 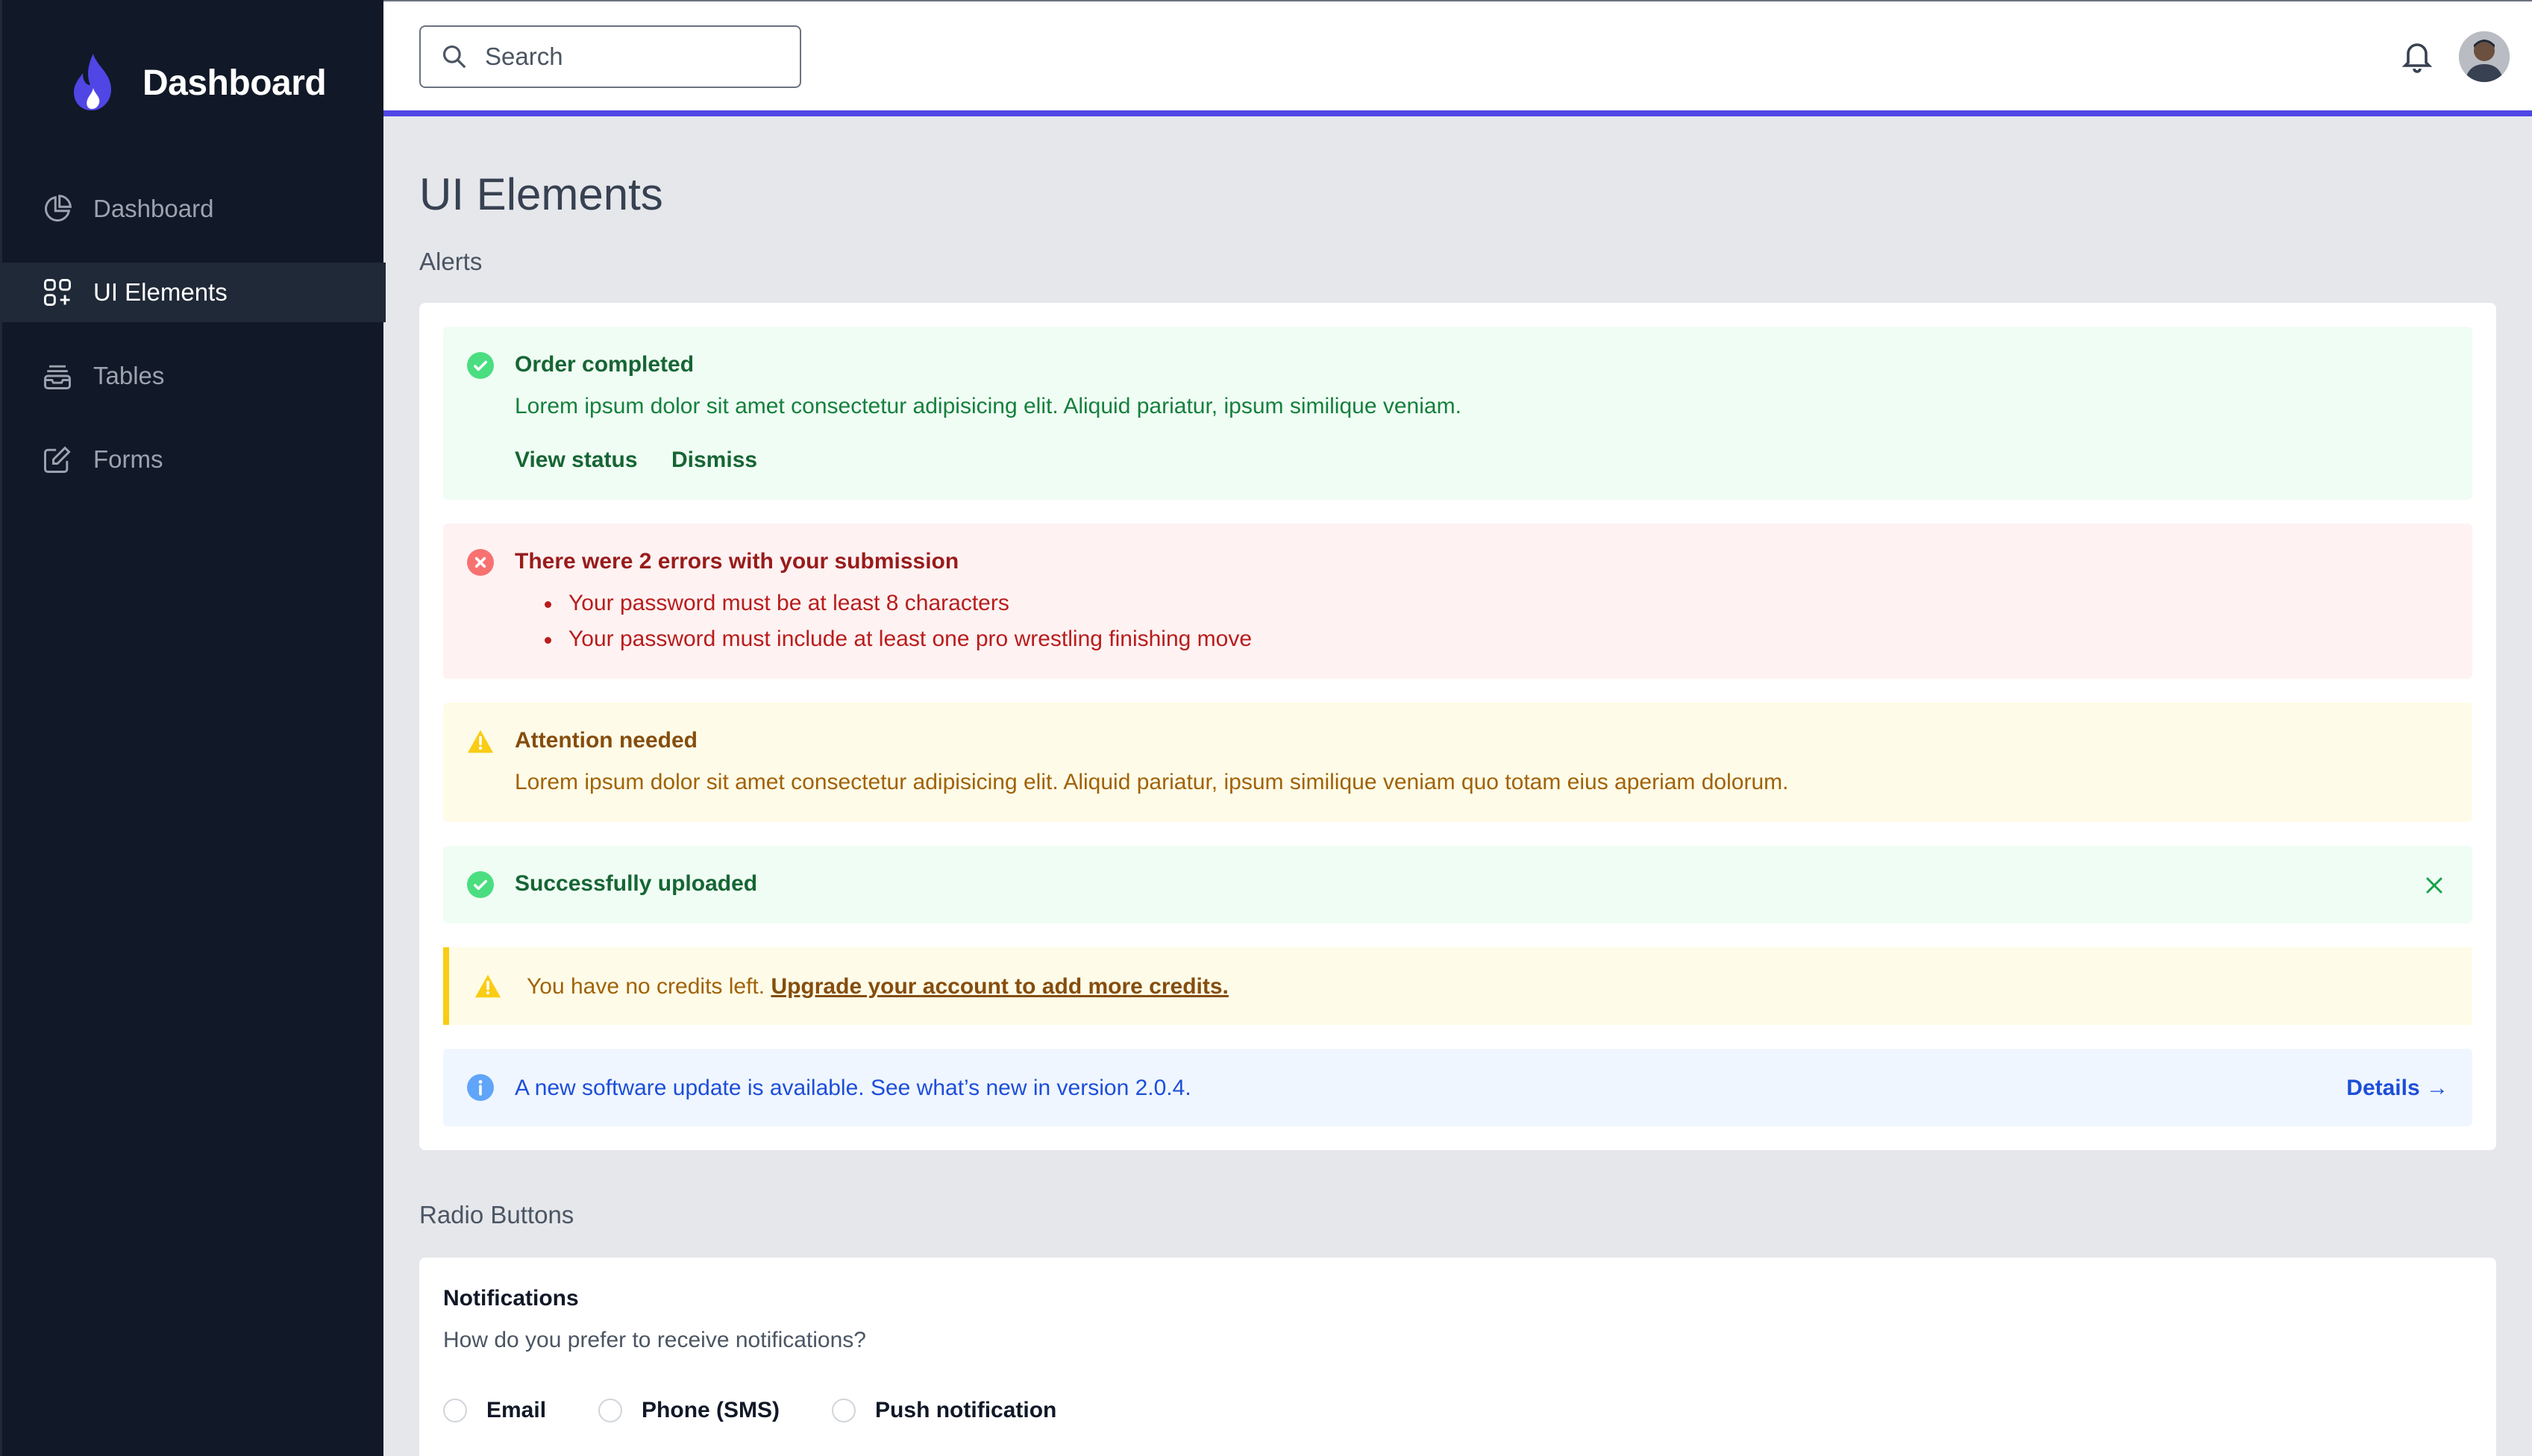 I want to click on view-status-button: View status, so click(x=576, y=460).